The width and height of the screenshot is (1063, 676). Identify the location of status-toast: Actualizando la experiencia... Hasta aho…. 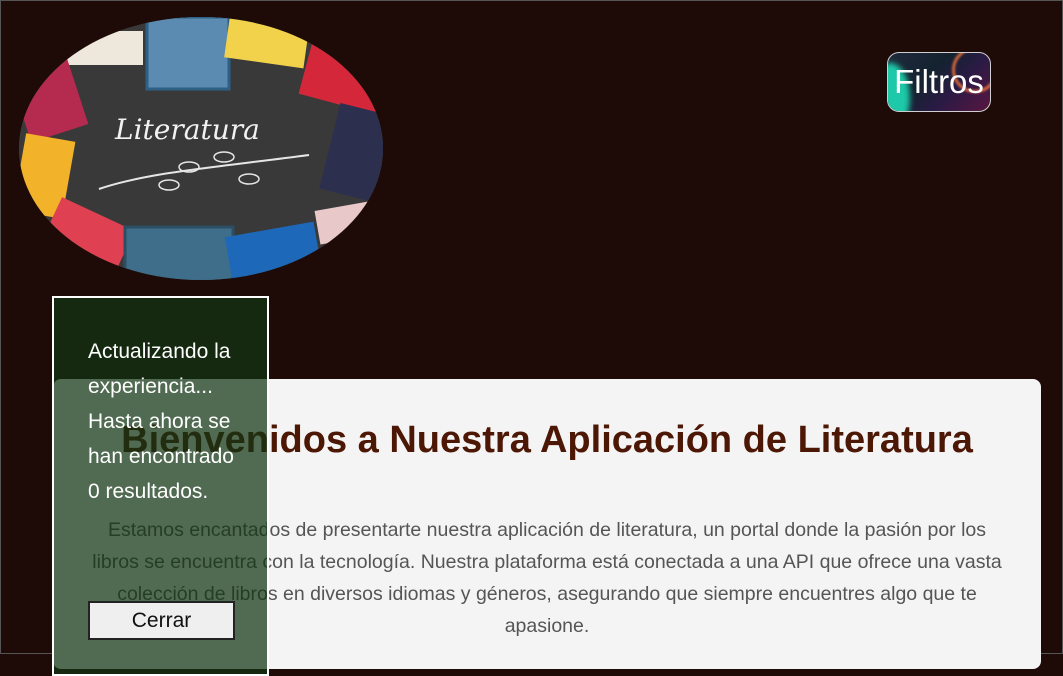
(160, 486).